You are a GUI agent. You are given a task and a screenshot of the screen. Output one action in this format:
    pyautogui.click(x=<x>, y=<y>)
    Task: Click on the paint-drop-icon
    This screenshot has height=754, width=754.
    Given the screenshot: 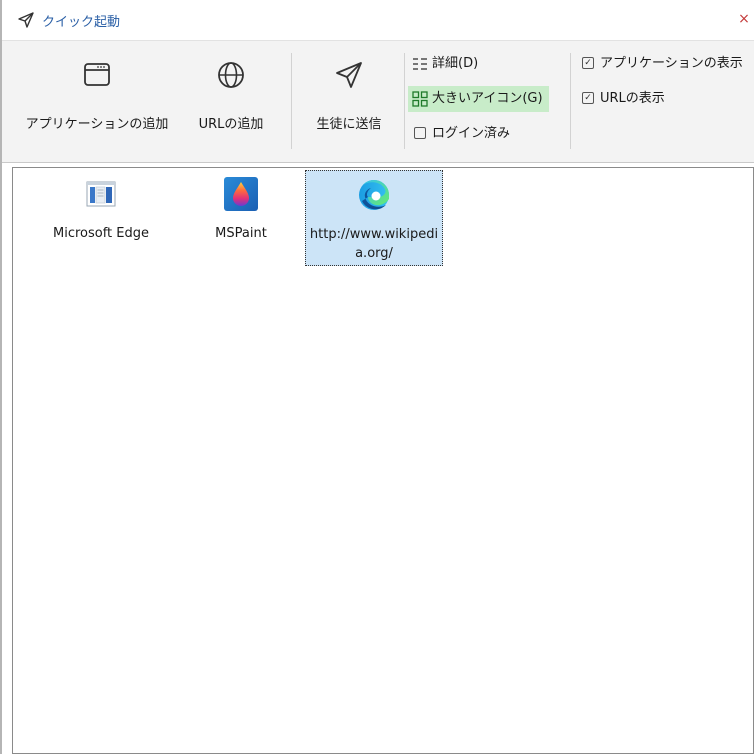 What is the action you would take?
    pyautogui.click(x=241, y=194)
    